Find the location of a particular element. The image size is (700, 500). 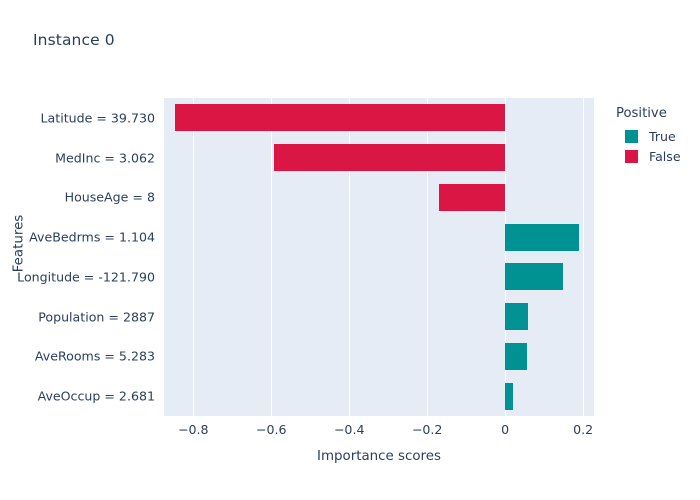

legend-item-label: True is located at coordinates (662, 136).